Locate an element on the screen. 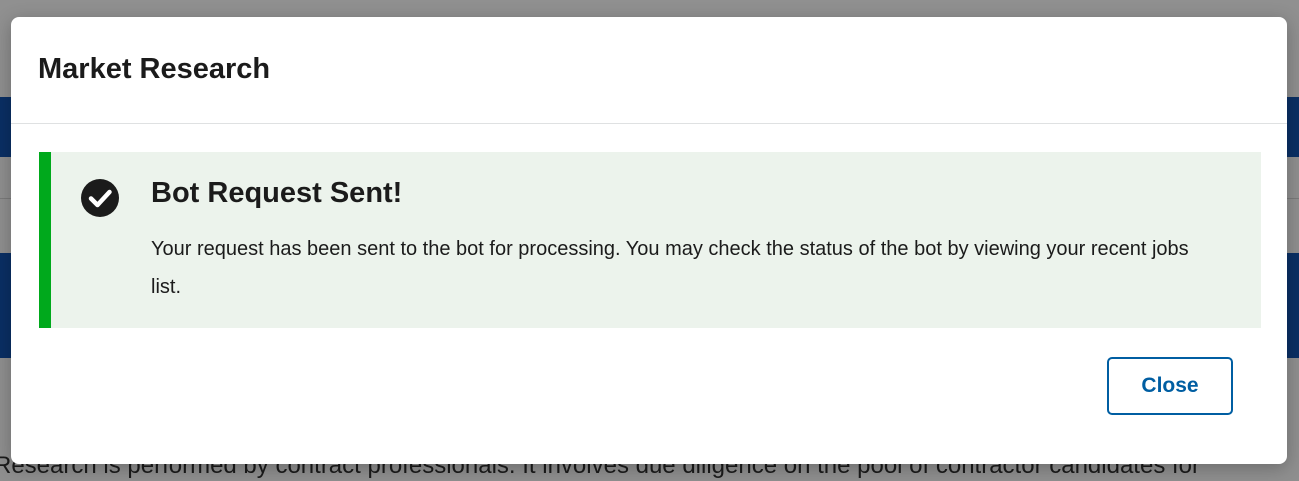  alert-heading: Bot Request Sent! is located at coordinates (277, 193).